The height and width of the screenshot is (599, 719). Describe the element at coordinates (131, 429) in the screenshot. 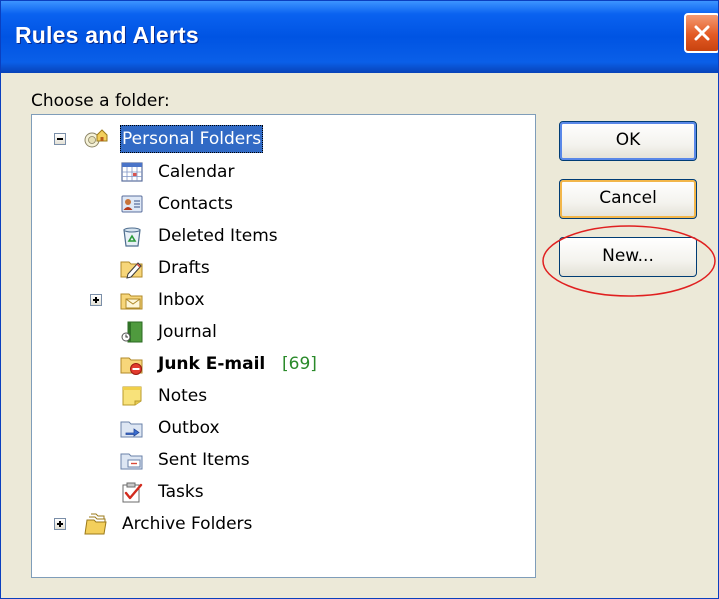

I see `outbox-icon` at that location.